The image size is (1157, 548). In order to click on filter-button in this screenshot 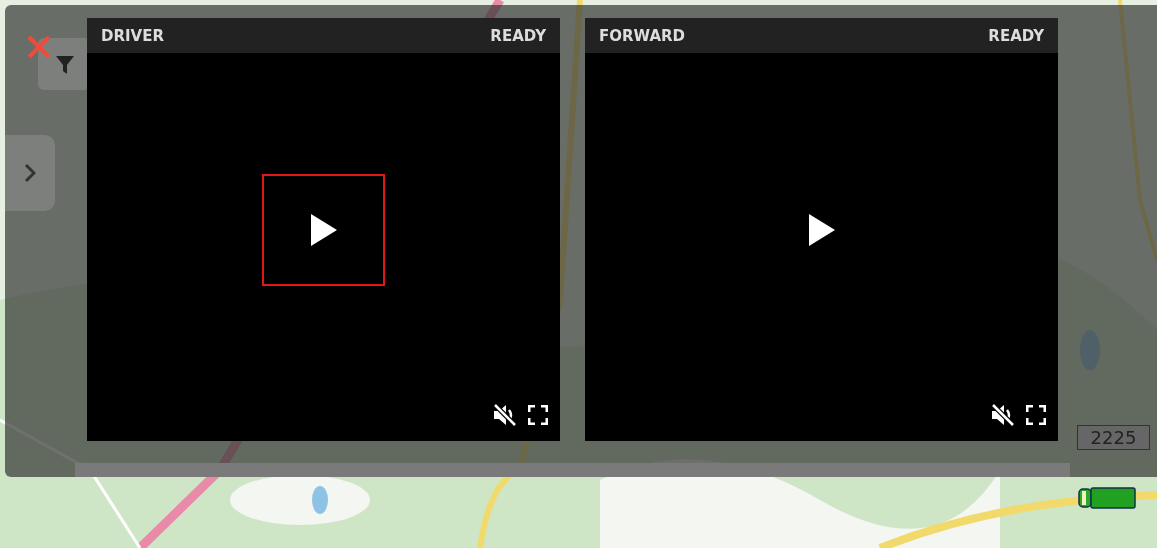, I will do `click(64, 64)`.